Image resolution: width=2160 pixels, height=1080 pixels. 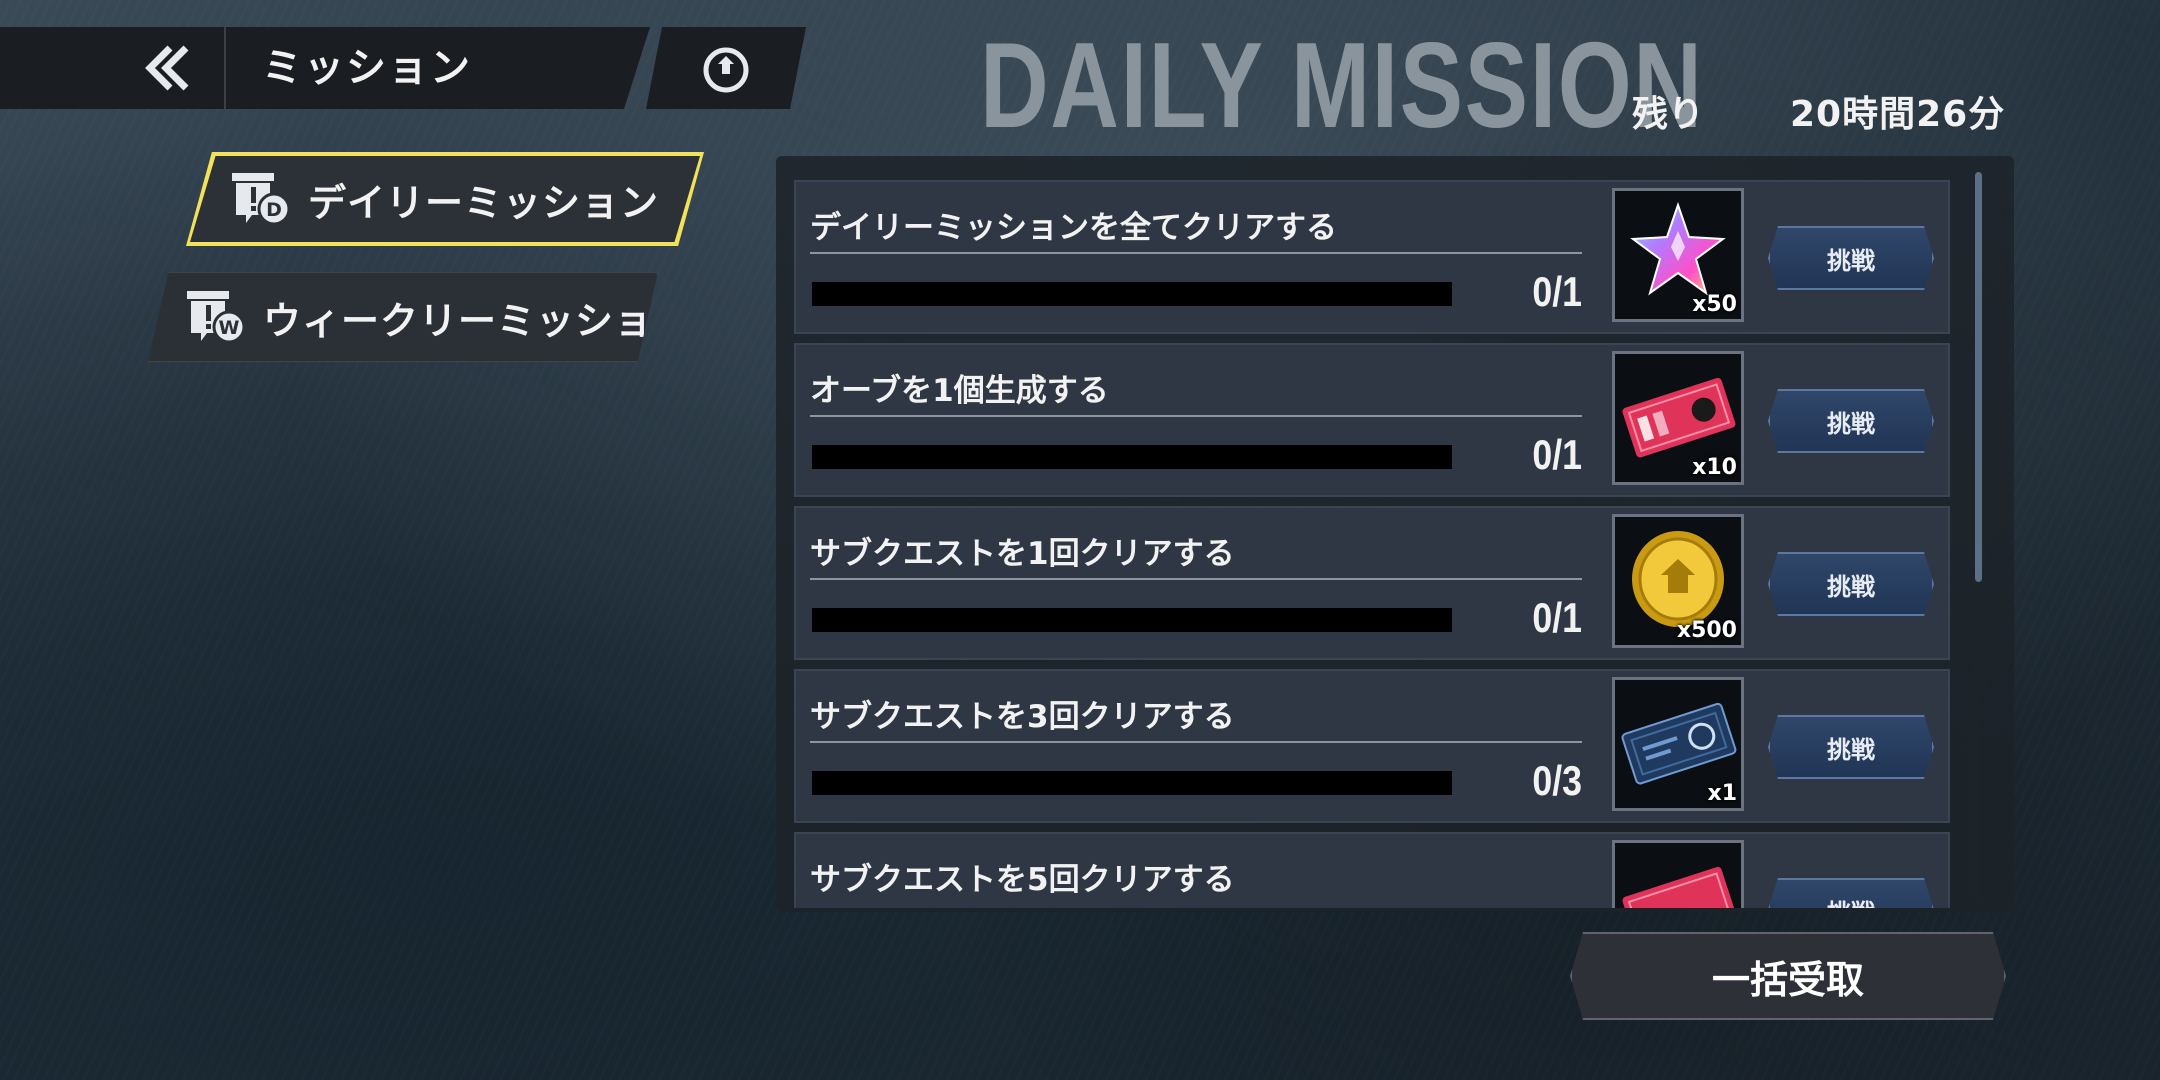 What do you see at coordinates (1678, 581) in the screenshot?
I see `reward-item: x500` at bounding box center [1678, 581].